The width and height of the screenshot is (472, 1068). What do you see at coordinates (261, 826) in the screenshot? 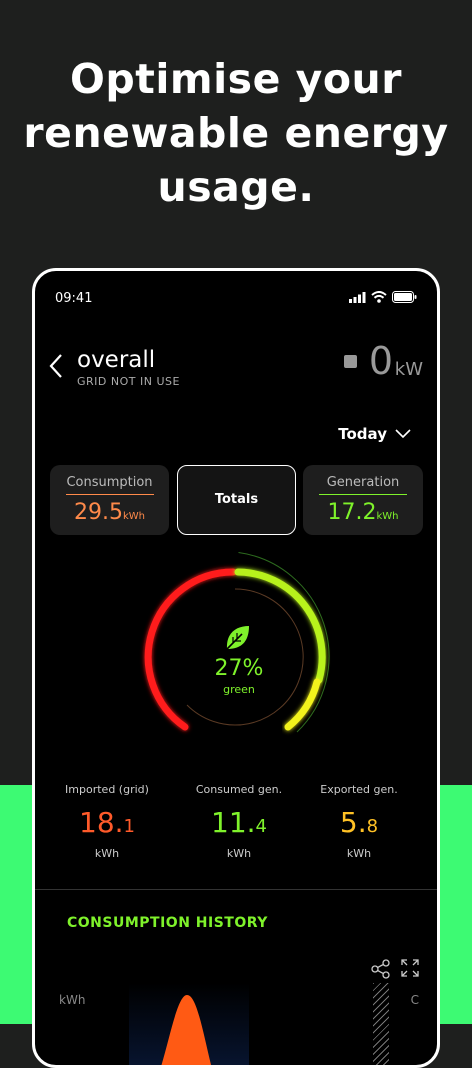
I see `consumed-gen-value-decimal: 4` at bounding box center [261, 826].